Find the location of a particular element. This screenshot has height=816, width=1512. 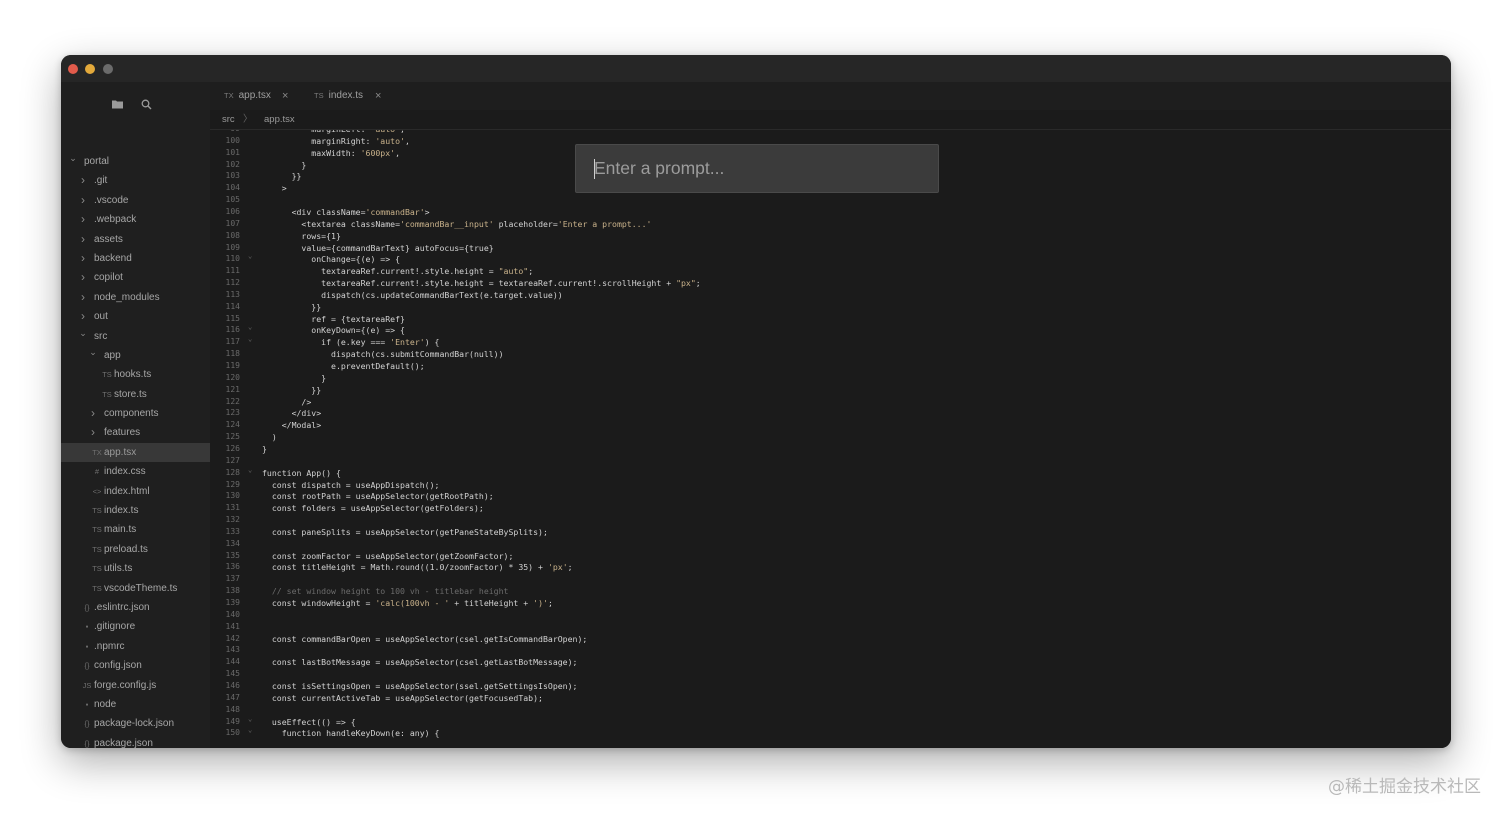

line-number: 103 is located at coordinates (232, 176).